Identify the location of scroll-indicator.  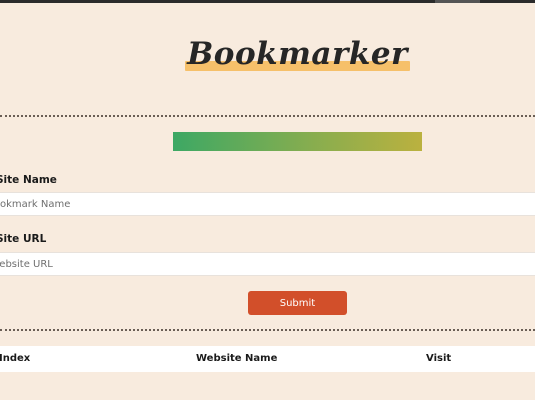
(457, 1).